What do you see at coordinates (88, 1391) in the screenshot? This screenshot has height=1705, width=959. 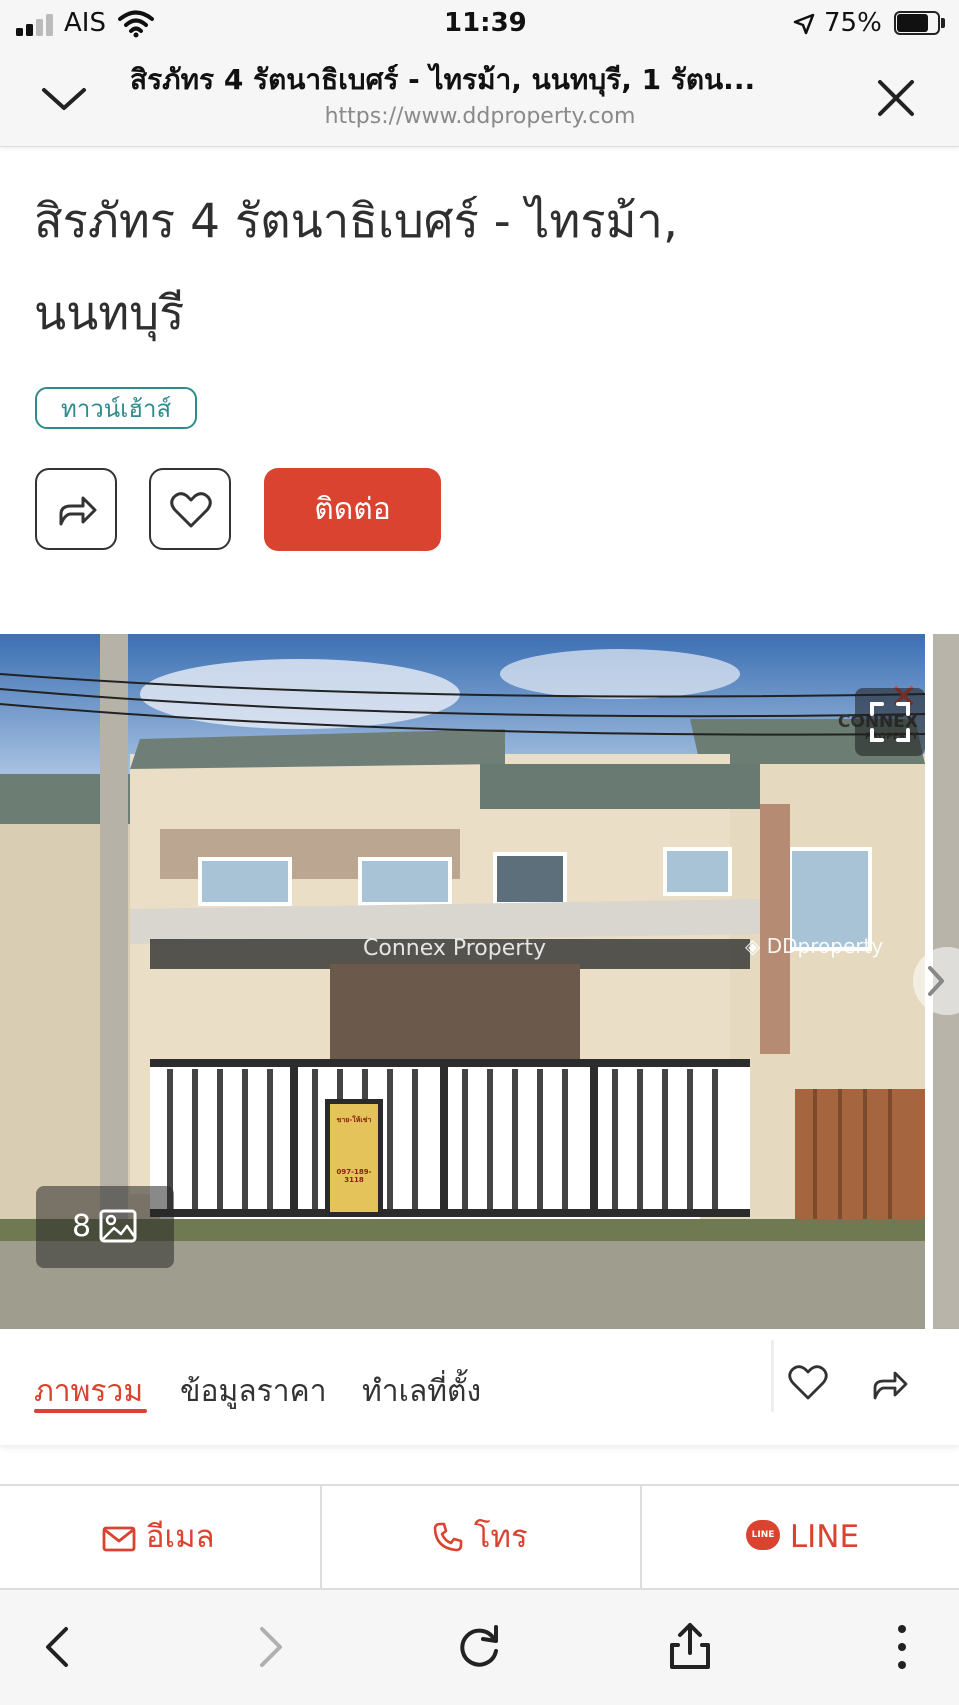 I see `tab-overview: ภาพรวม` at bounding box center [88, 1391].